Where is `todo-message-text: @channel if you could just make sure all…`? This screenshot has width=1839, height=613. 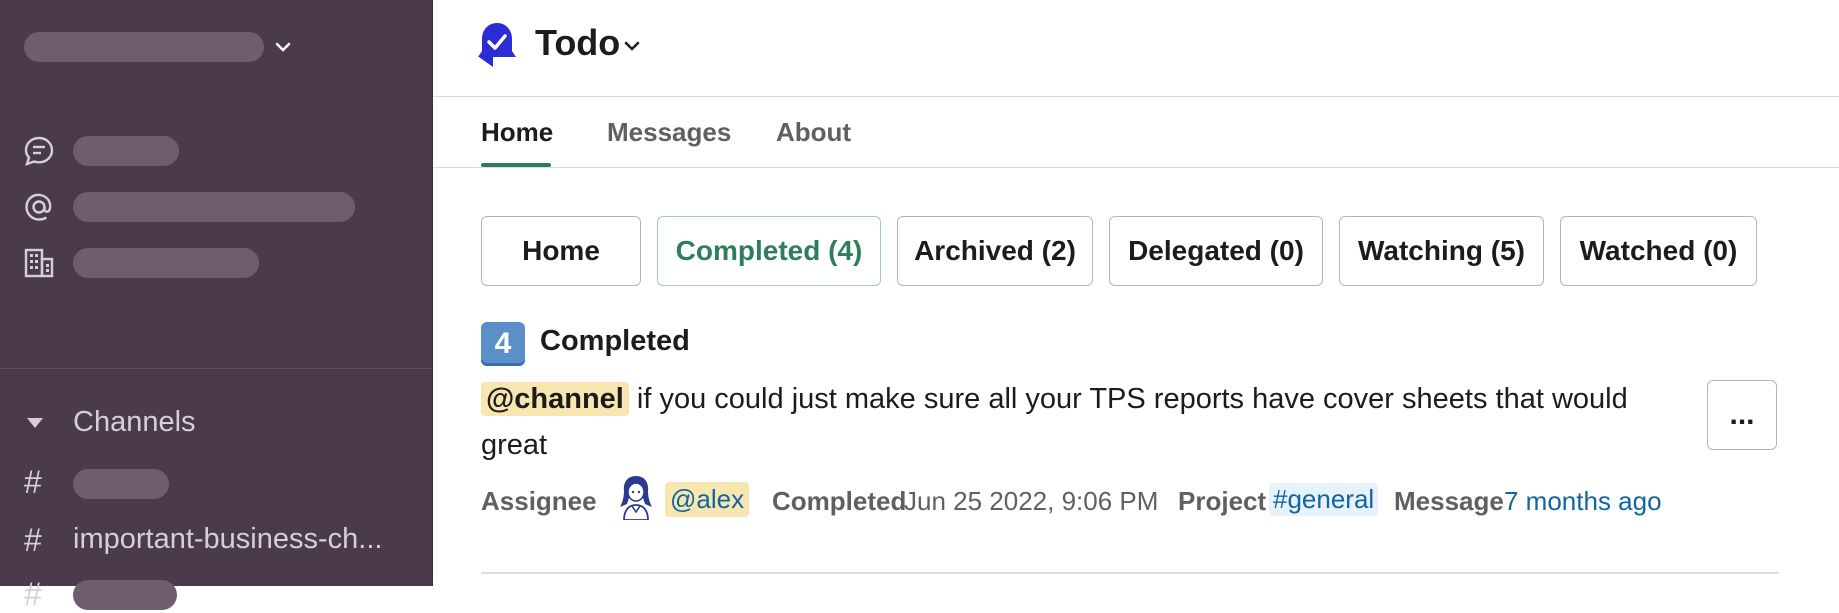 todo-message-text: @channel if you could just make sure all… is located at coordinates (1054, 399).